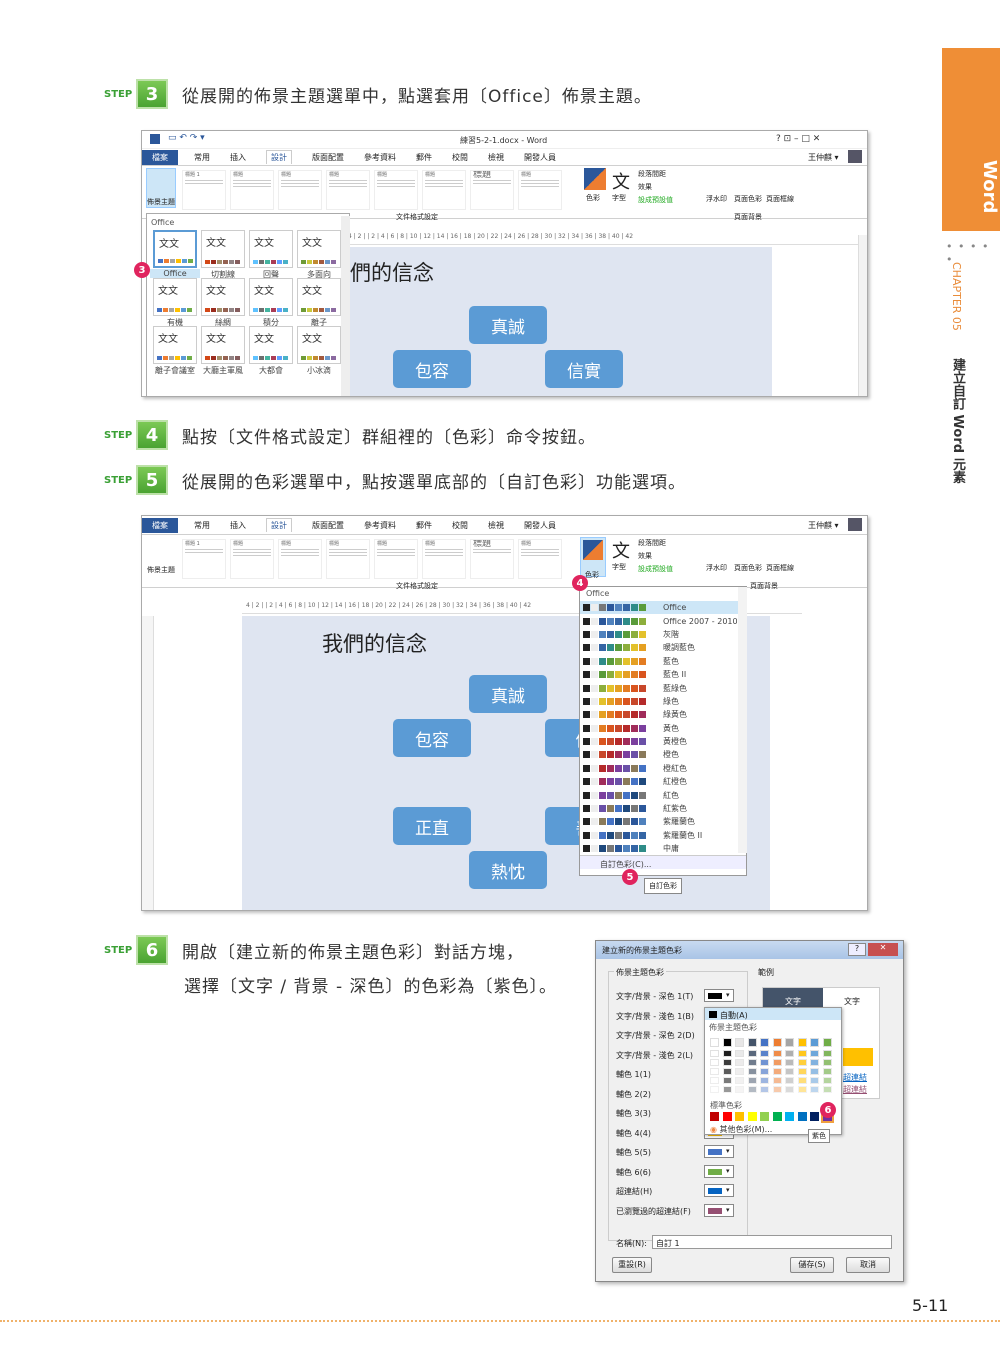 Image resolution: width=1000 pixels, height=1368 pixels. What do you see at coordinates (663, 647) in the screenshot?
I see `color-scheme-item: 暖調藍色` at bounding box center [663, 647].